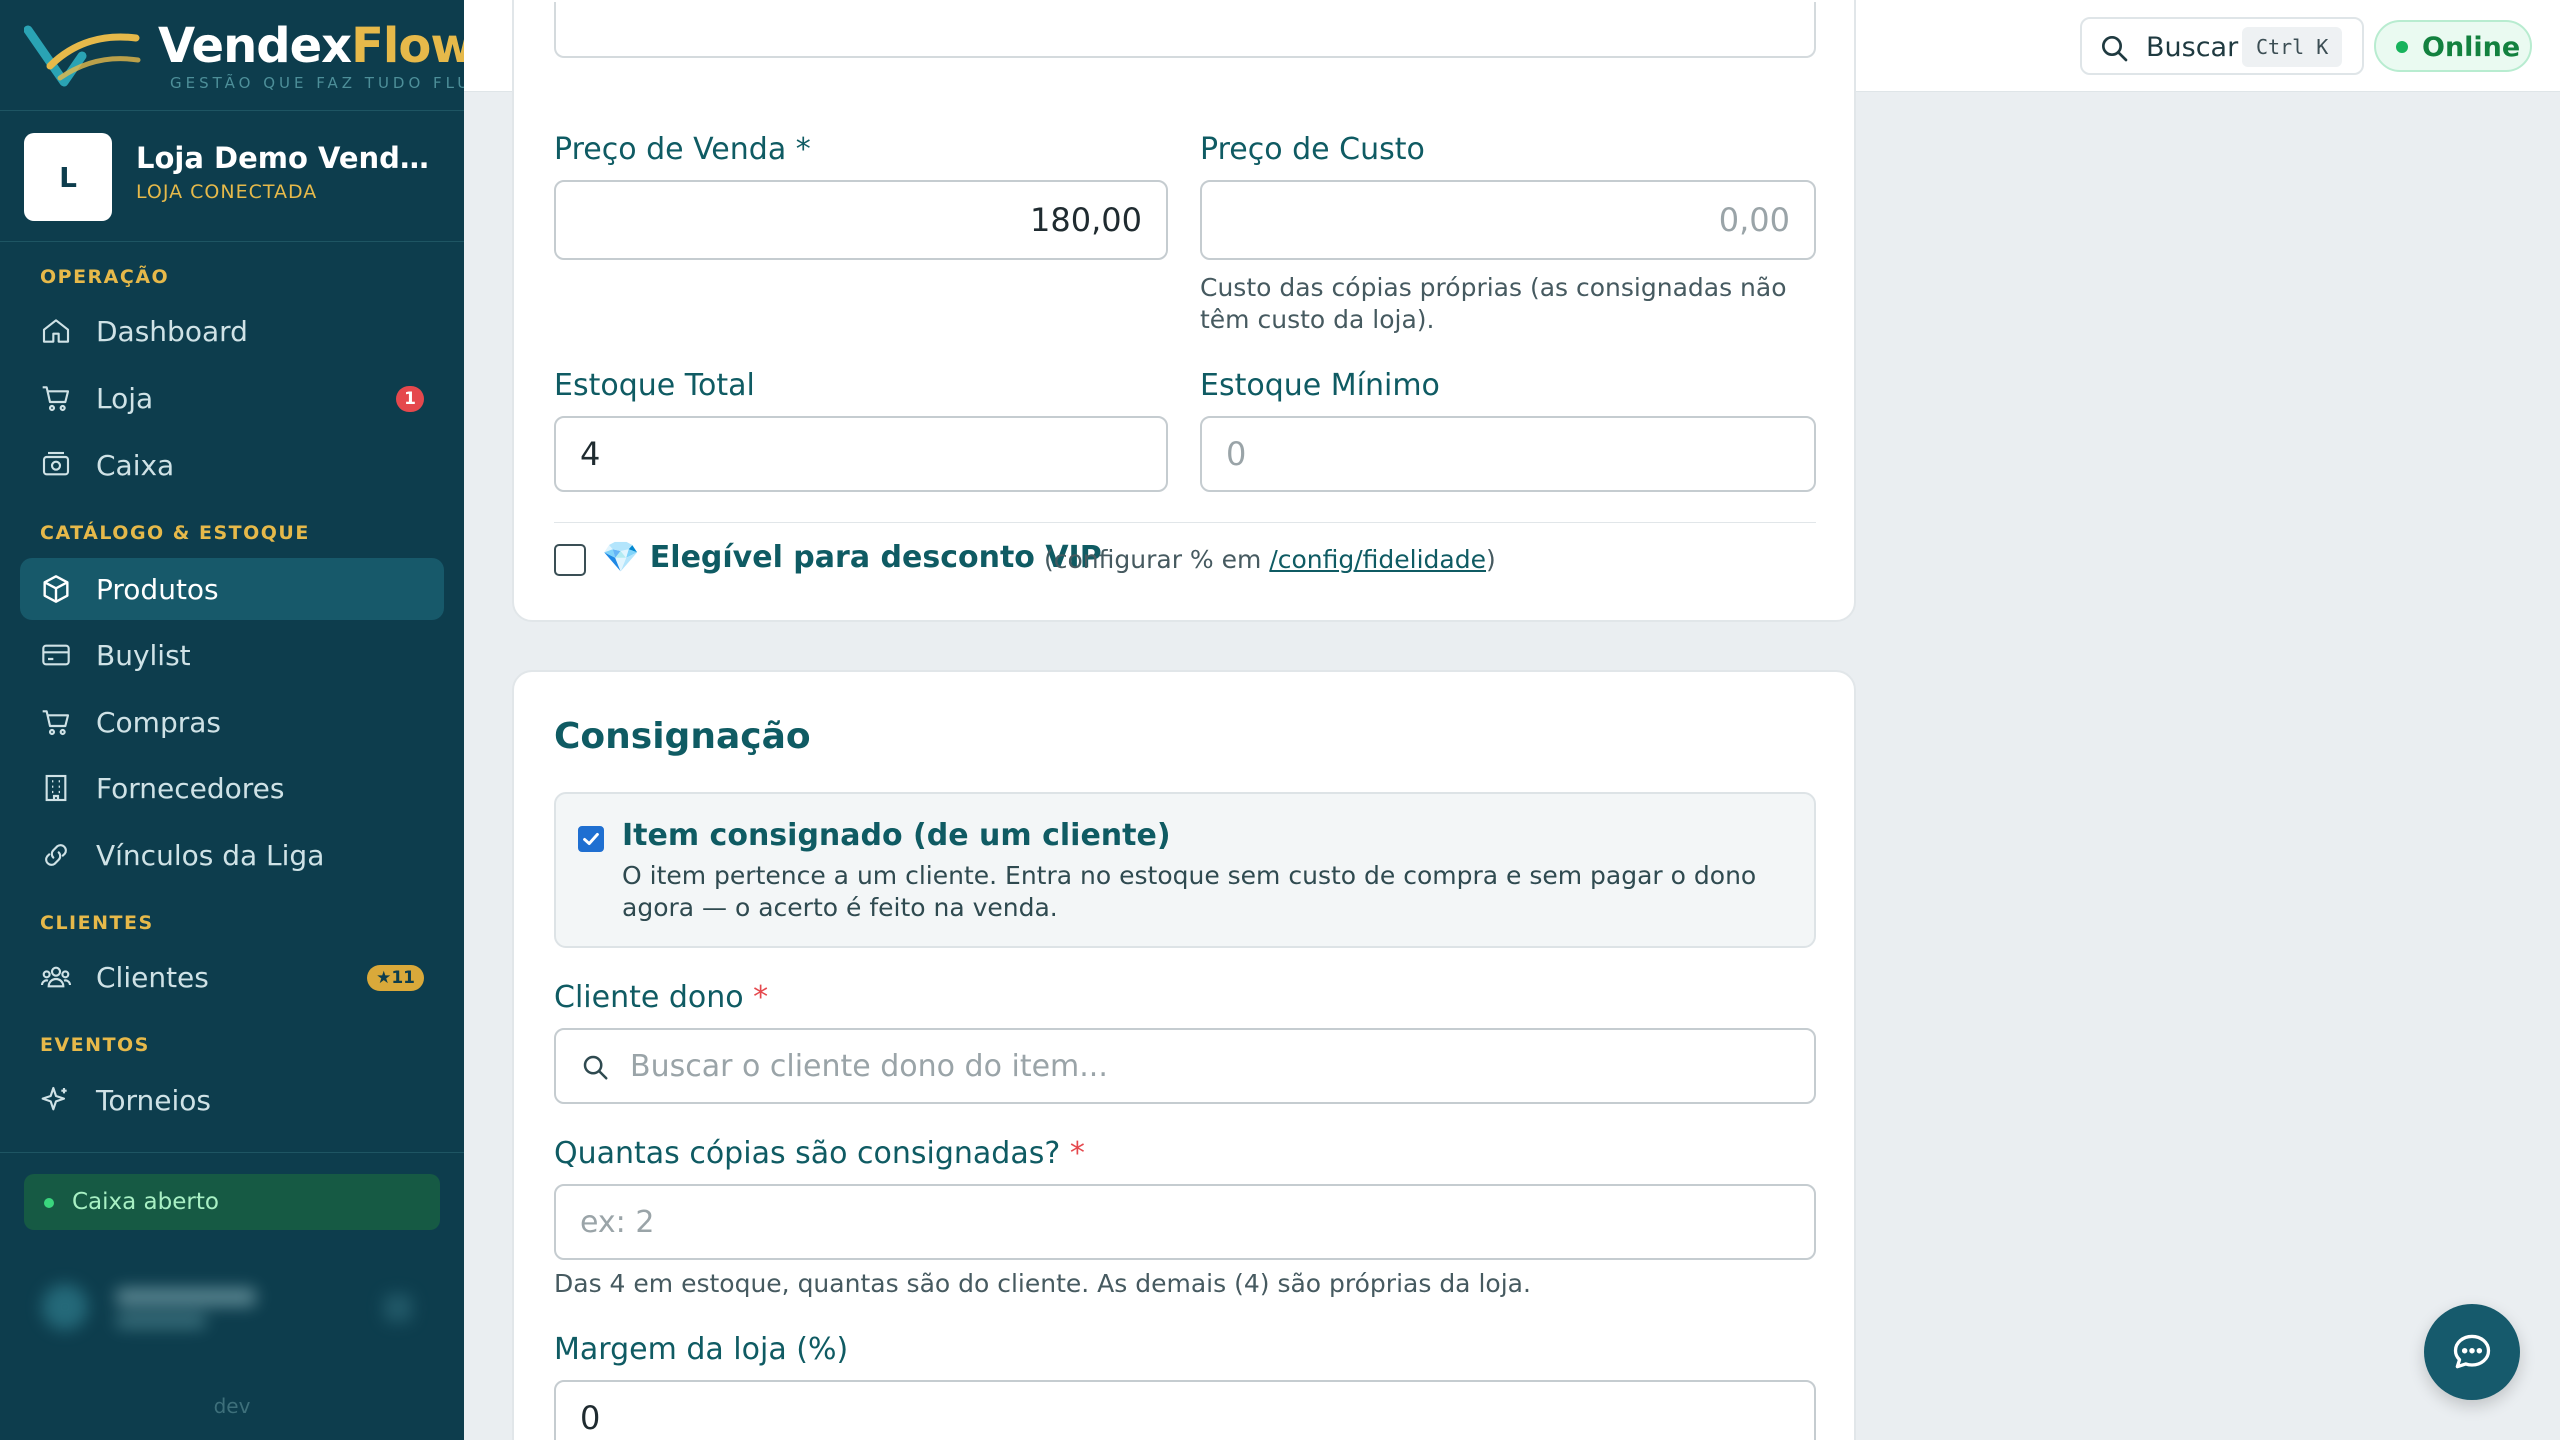 This screenshot has width=2560, height=1440. Describe the element at coordinates (210, 855) in the screenshot. I see `sidebar-item-label: Vínculos da Liga` at that location.